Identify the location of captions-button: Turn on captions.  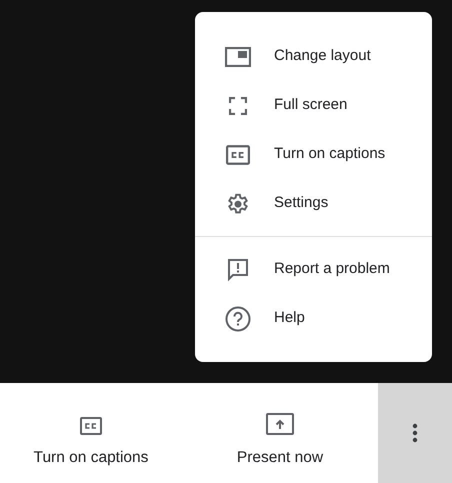
(91, 433).